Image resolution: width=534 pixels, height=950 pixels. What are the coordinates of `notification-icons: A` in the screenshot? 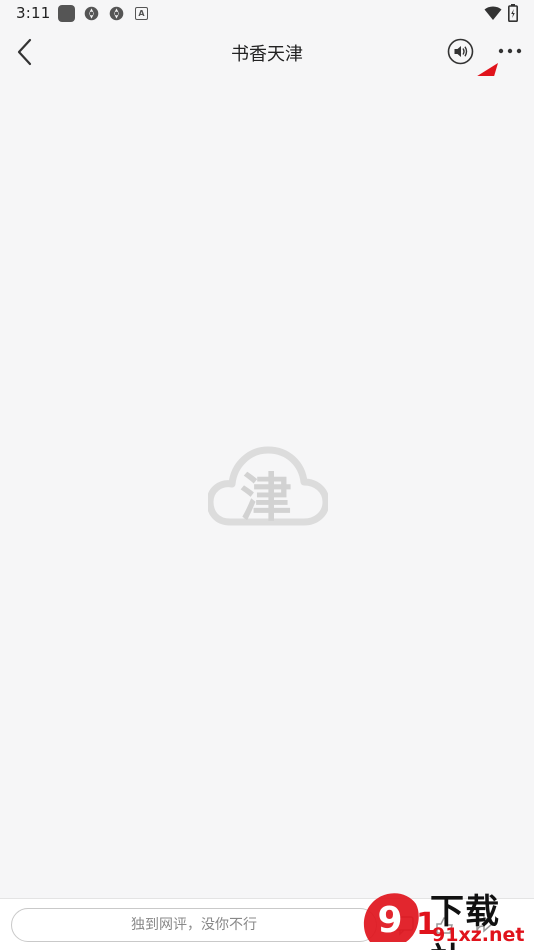 It's located at (103, 13).